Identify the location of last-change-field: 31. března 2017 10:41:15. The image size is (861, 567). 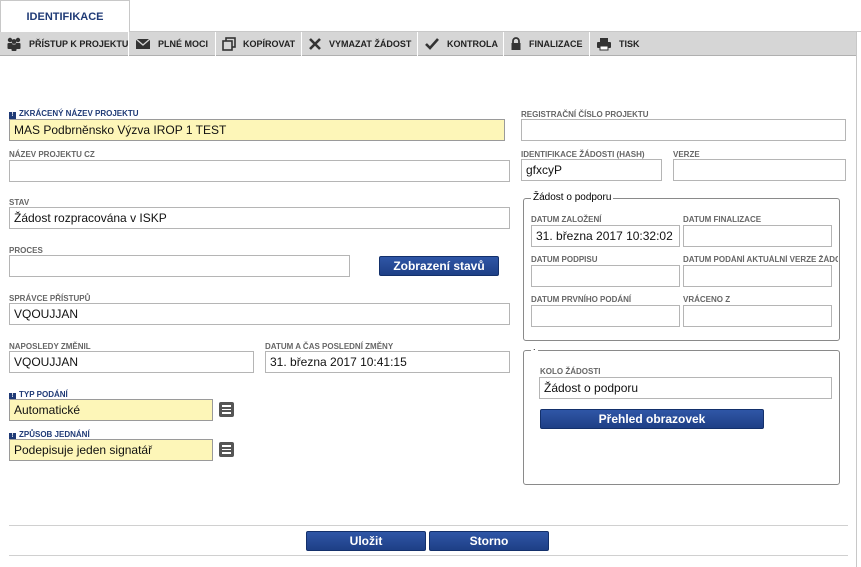
(387, 362).